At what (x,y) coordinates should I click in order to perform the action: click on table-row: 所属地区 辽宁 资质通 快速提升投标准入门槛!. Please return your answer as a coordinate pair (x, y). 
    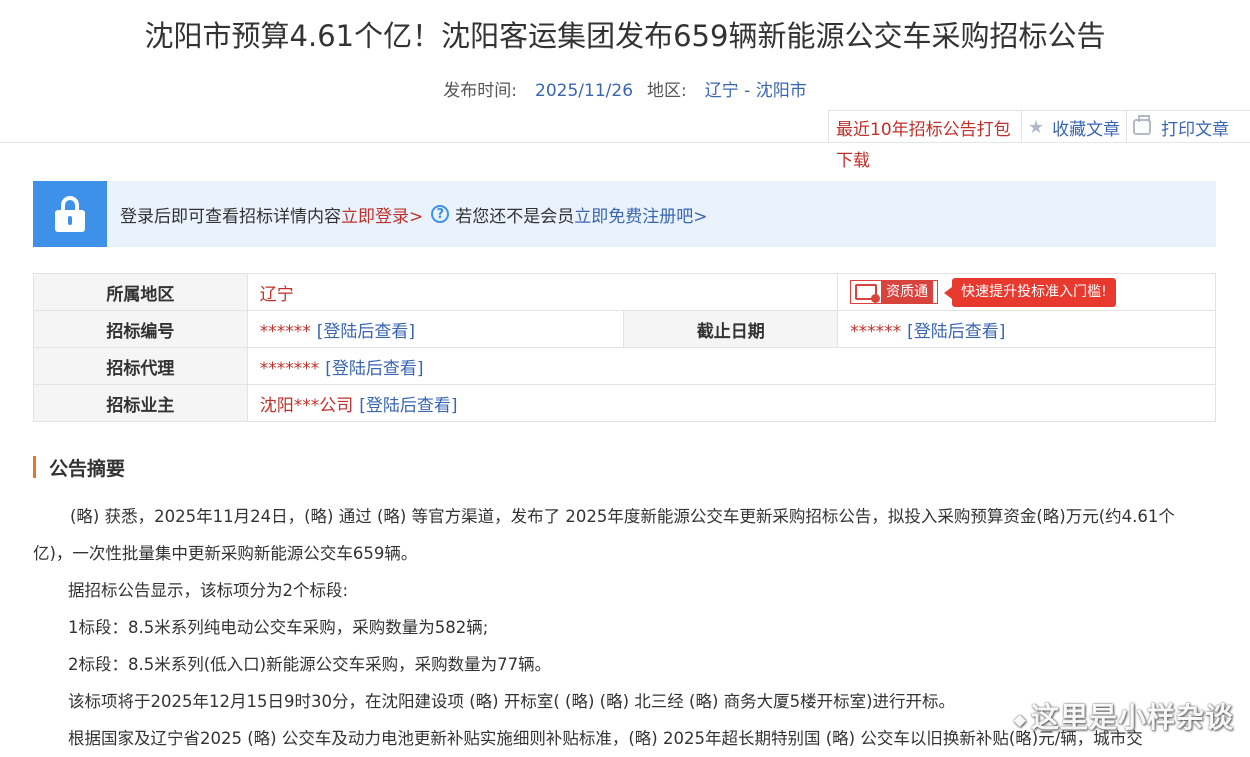
    Looking at the image, I should click on (624, 292).